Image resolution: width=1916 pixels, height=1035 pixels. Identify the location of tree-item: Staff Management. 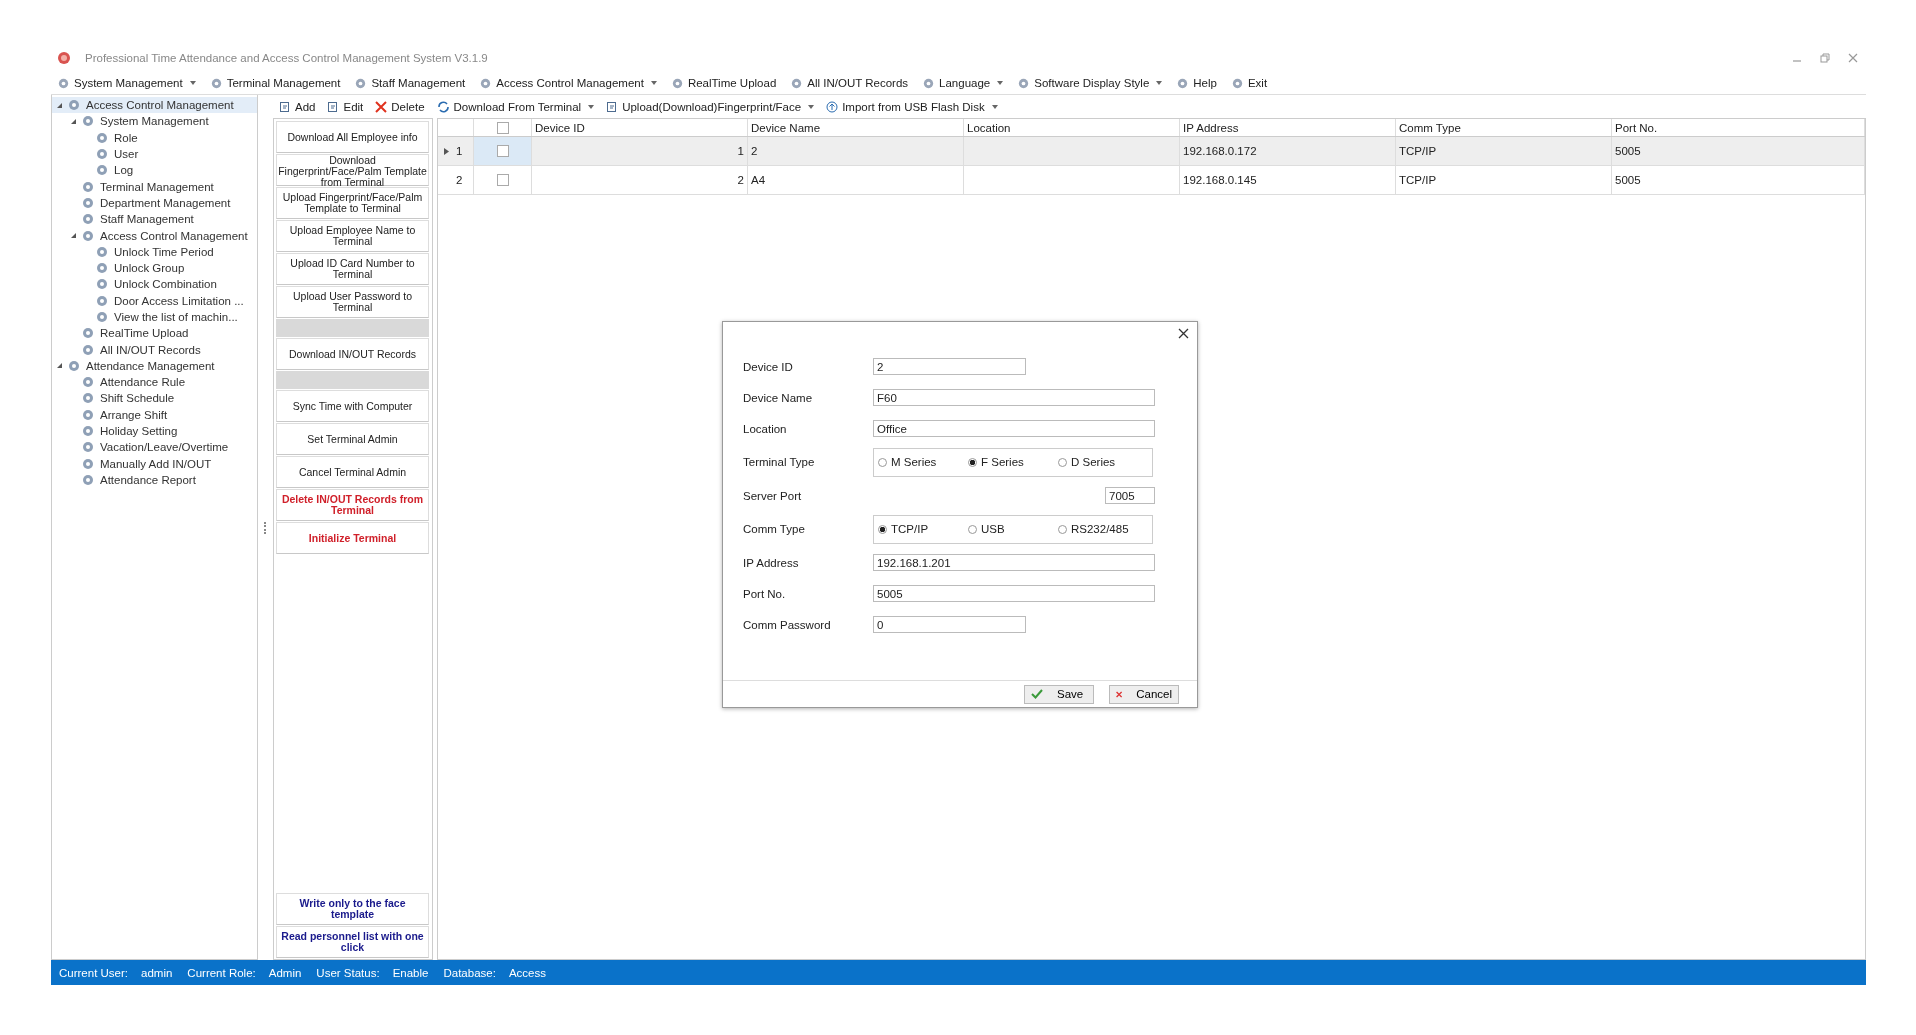
(154, 219).